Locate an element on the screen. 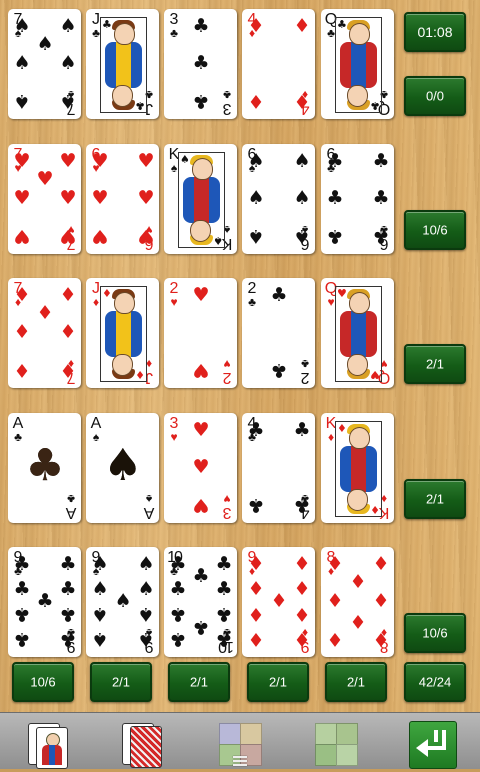  playing-card: 9 ♣ 9 ♣ ♣ ♣ ♣ ♣ ♣ ♣ ♣ ♣ ♣ is located at coordinates (44, 602).